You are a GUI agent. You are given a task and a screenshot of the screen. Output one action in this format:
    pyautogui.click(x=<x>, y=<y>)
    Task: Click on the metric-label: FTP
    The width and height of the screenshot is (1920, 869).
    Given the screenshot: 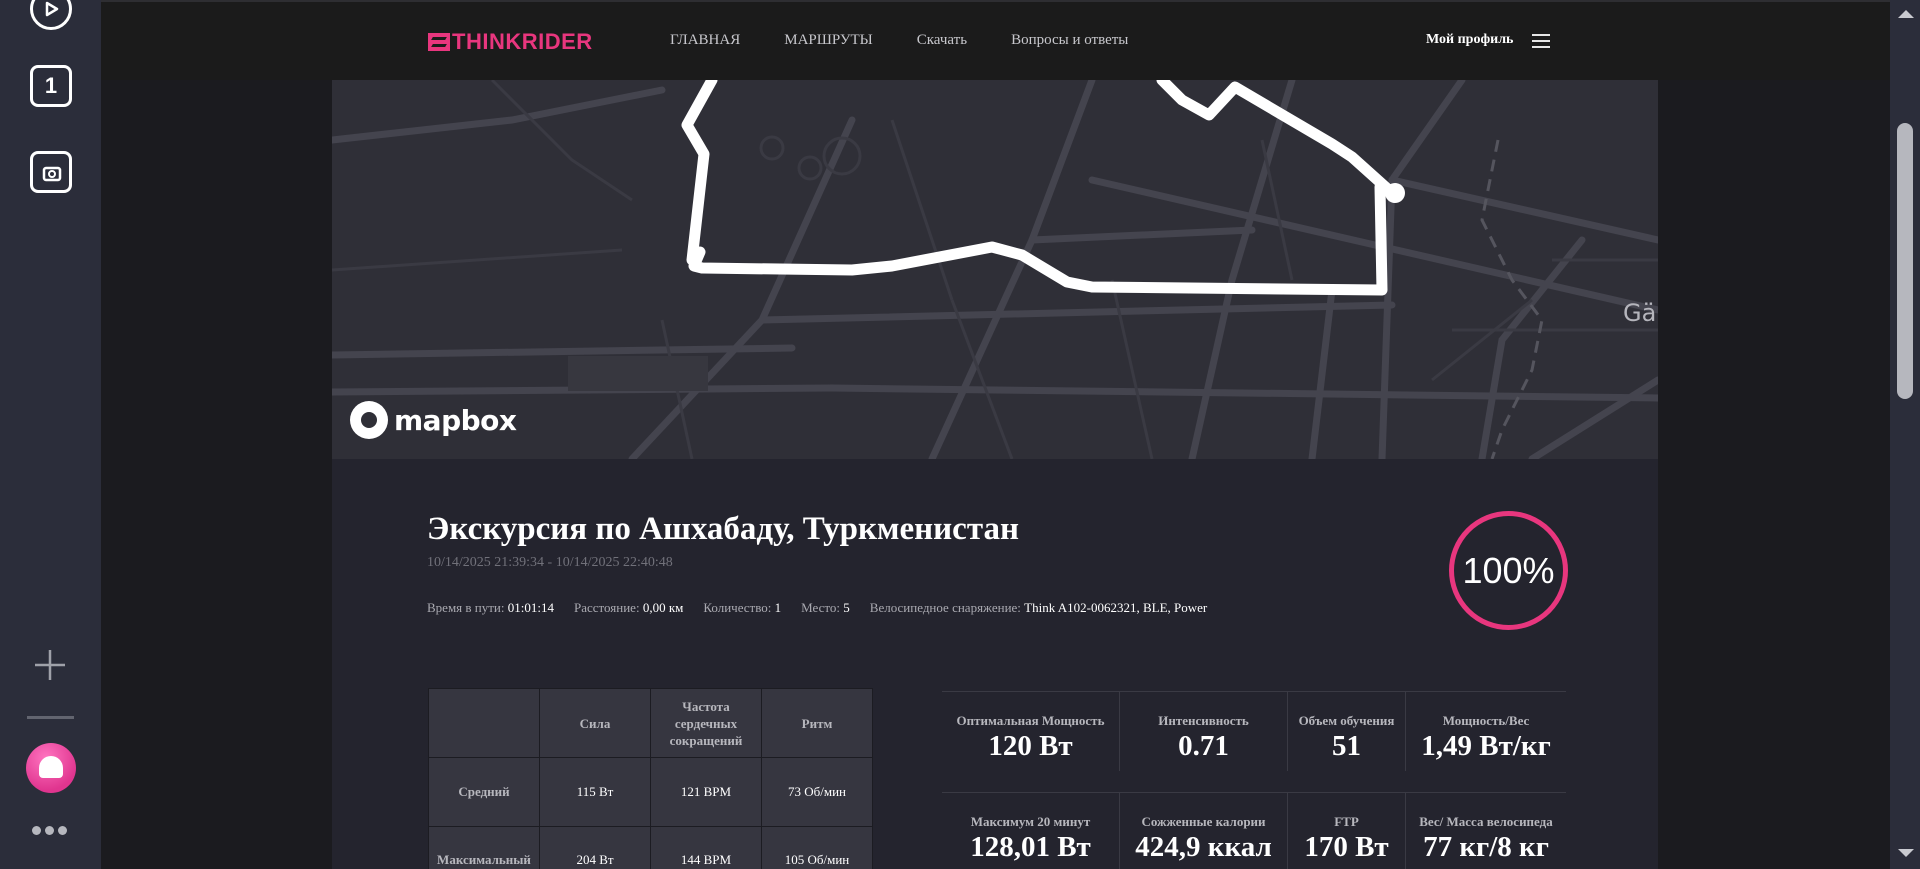 What is the action you would take?
    pyautogui.click(x=1346, y=821)
    